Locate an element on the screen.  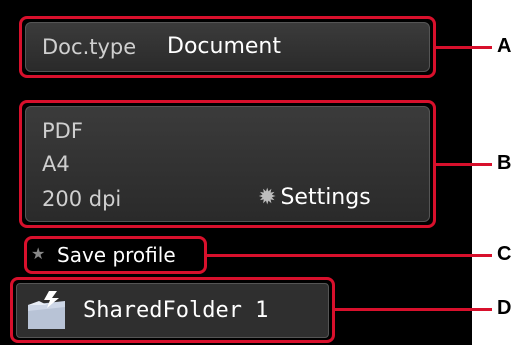
leader-line-d is located at coordinates (413, 309).